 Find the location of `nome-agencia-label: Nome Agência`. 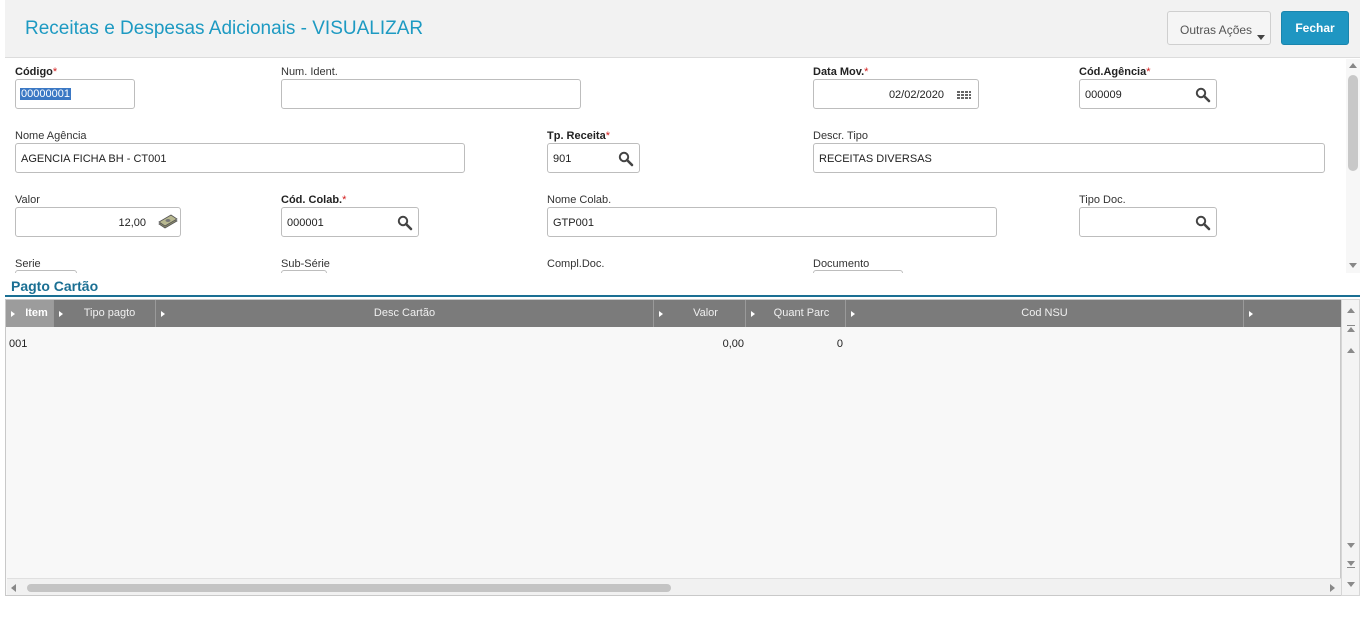

nome-agencia-label: Nome Agência is located at coordinates (51, 136).